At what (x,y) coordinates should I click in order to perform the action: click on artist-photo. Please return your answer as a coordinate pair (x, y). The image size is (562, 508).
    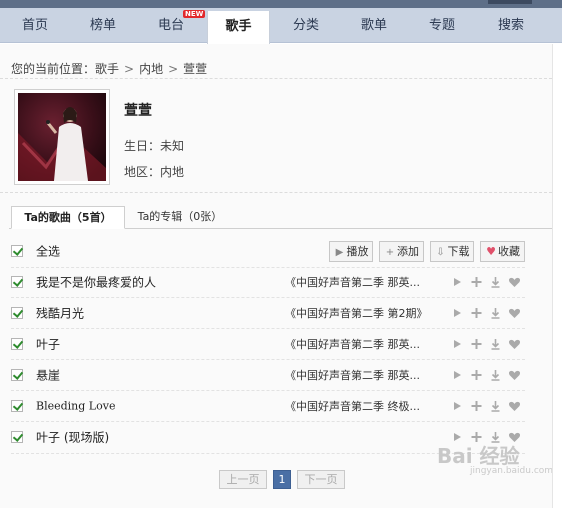
    Looking at the image, I should click on (62, 137).